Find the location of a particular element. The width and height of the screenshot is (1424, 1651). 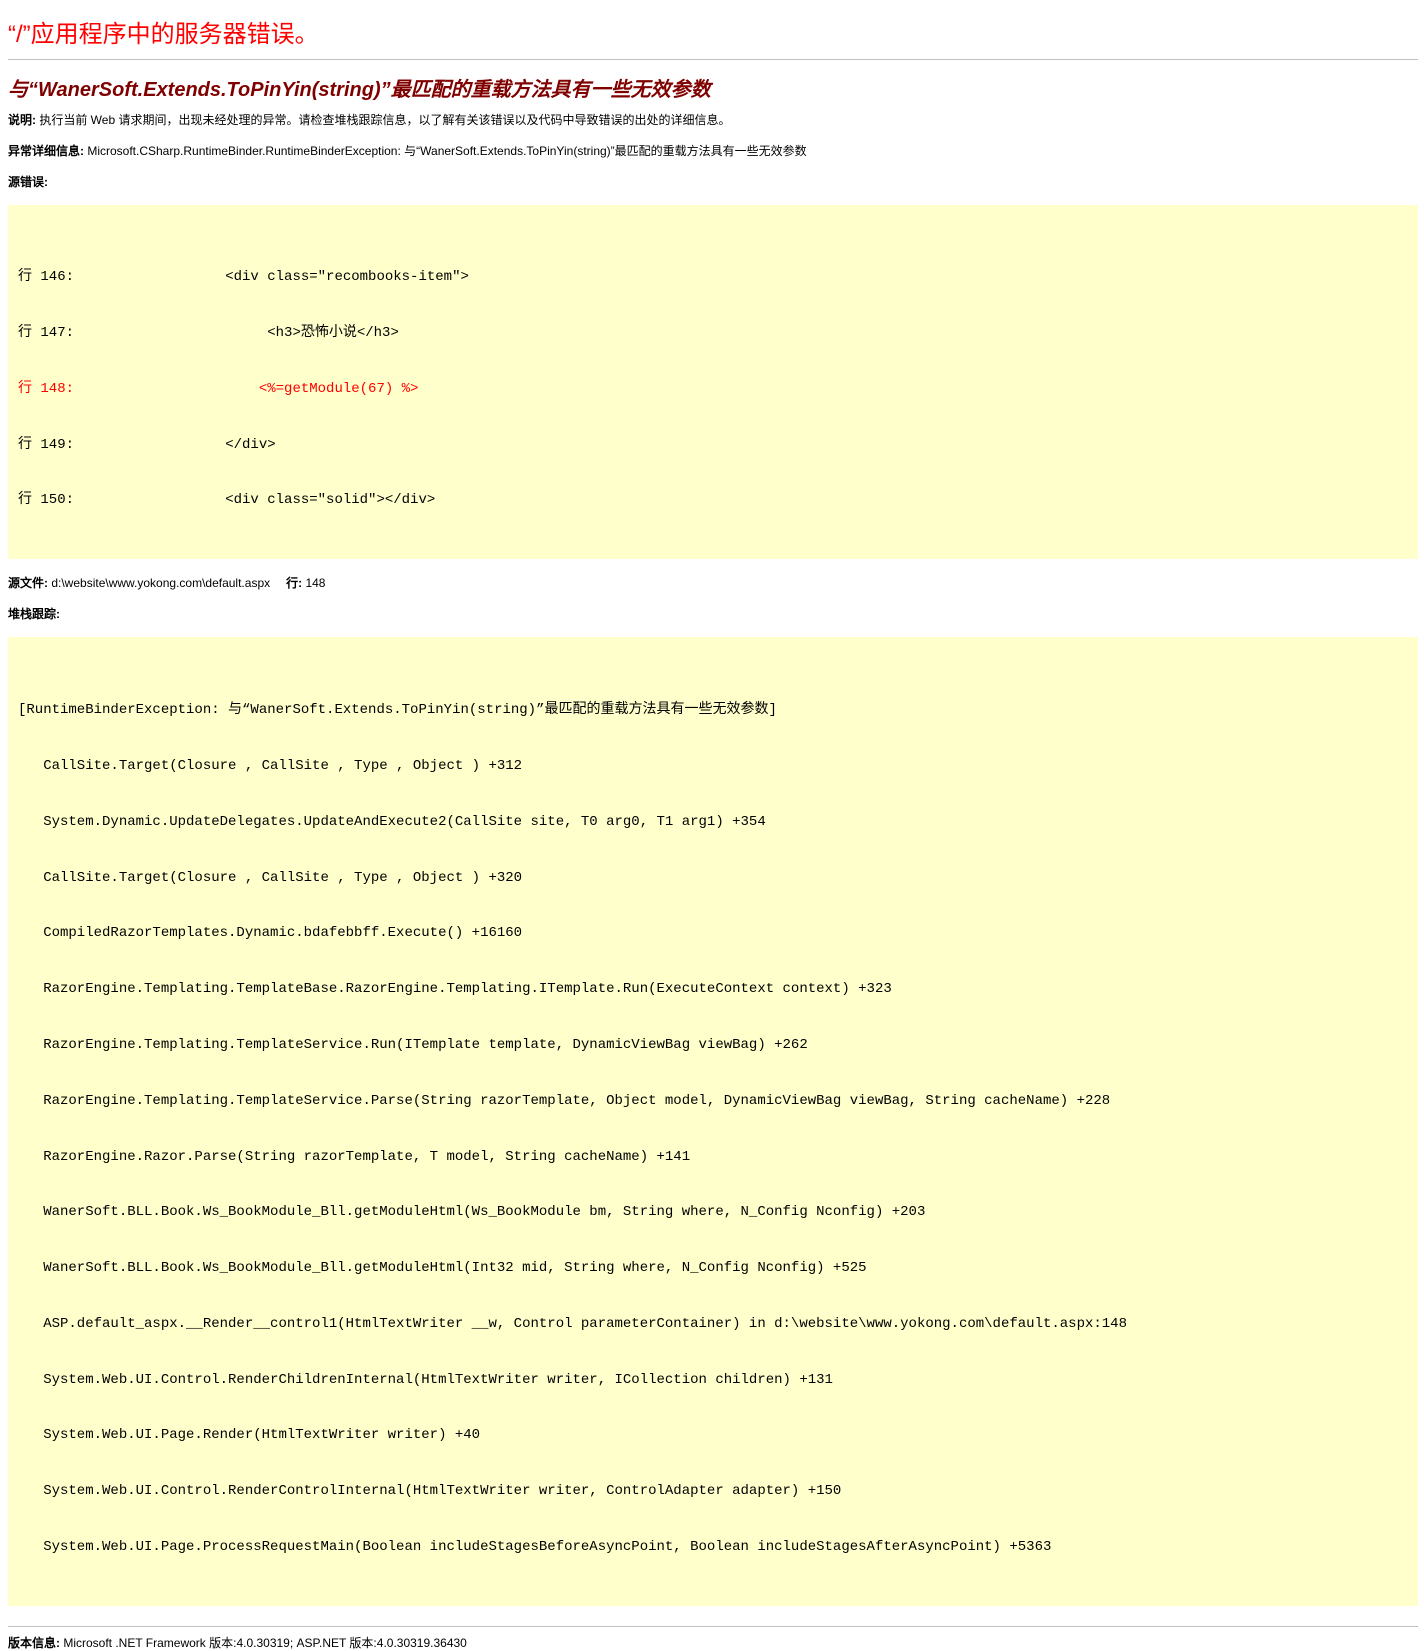

footer-divider is located at coordinates (713, 1626).